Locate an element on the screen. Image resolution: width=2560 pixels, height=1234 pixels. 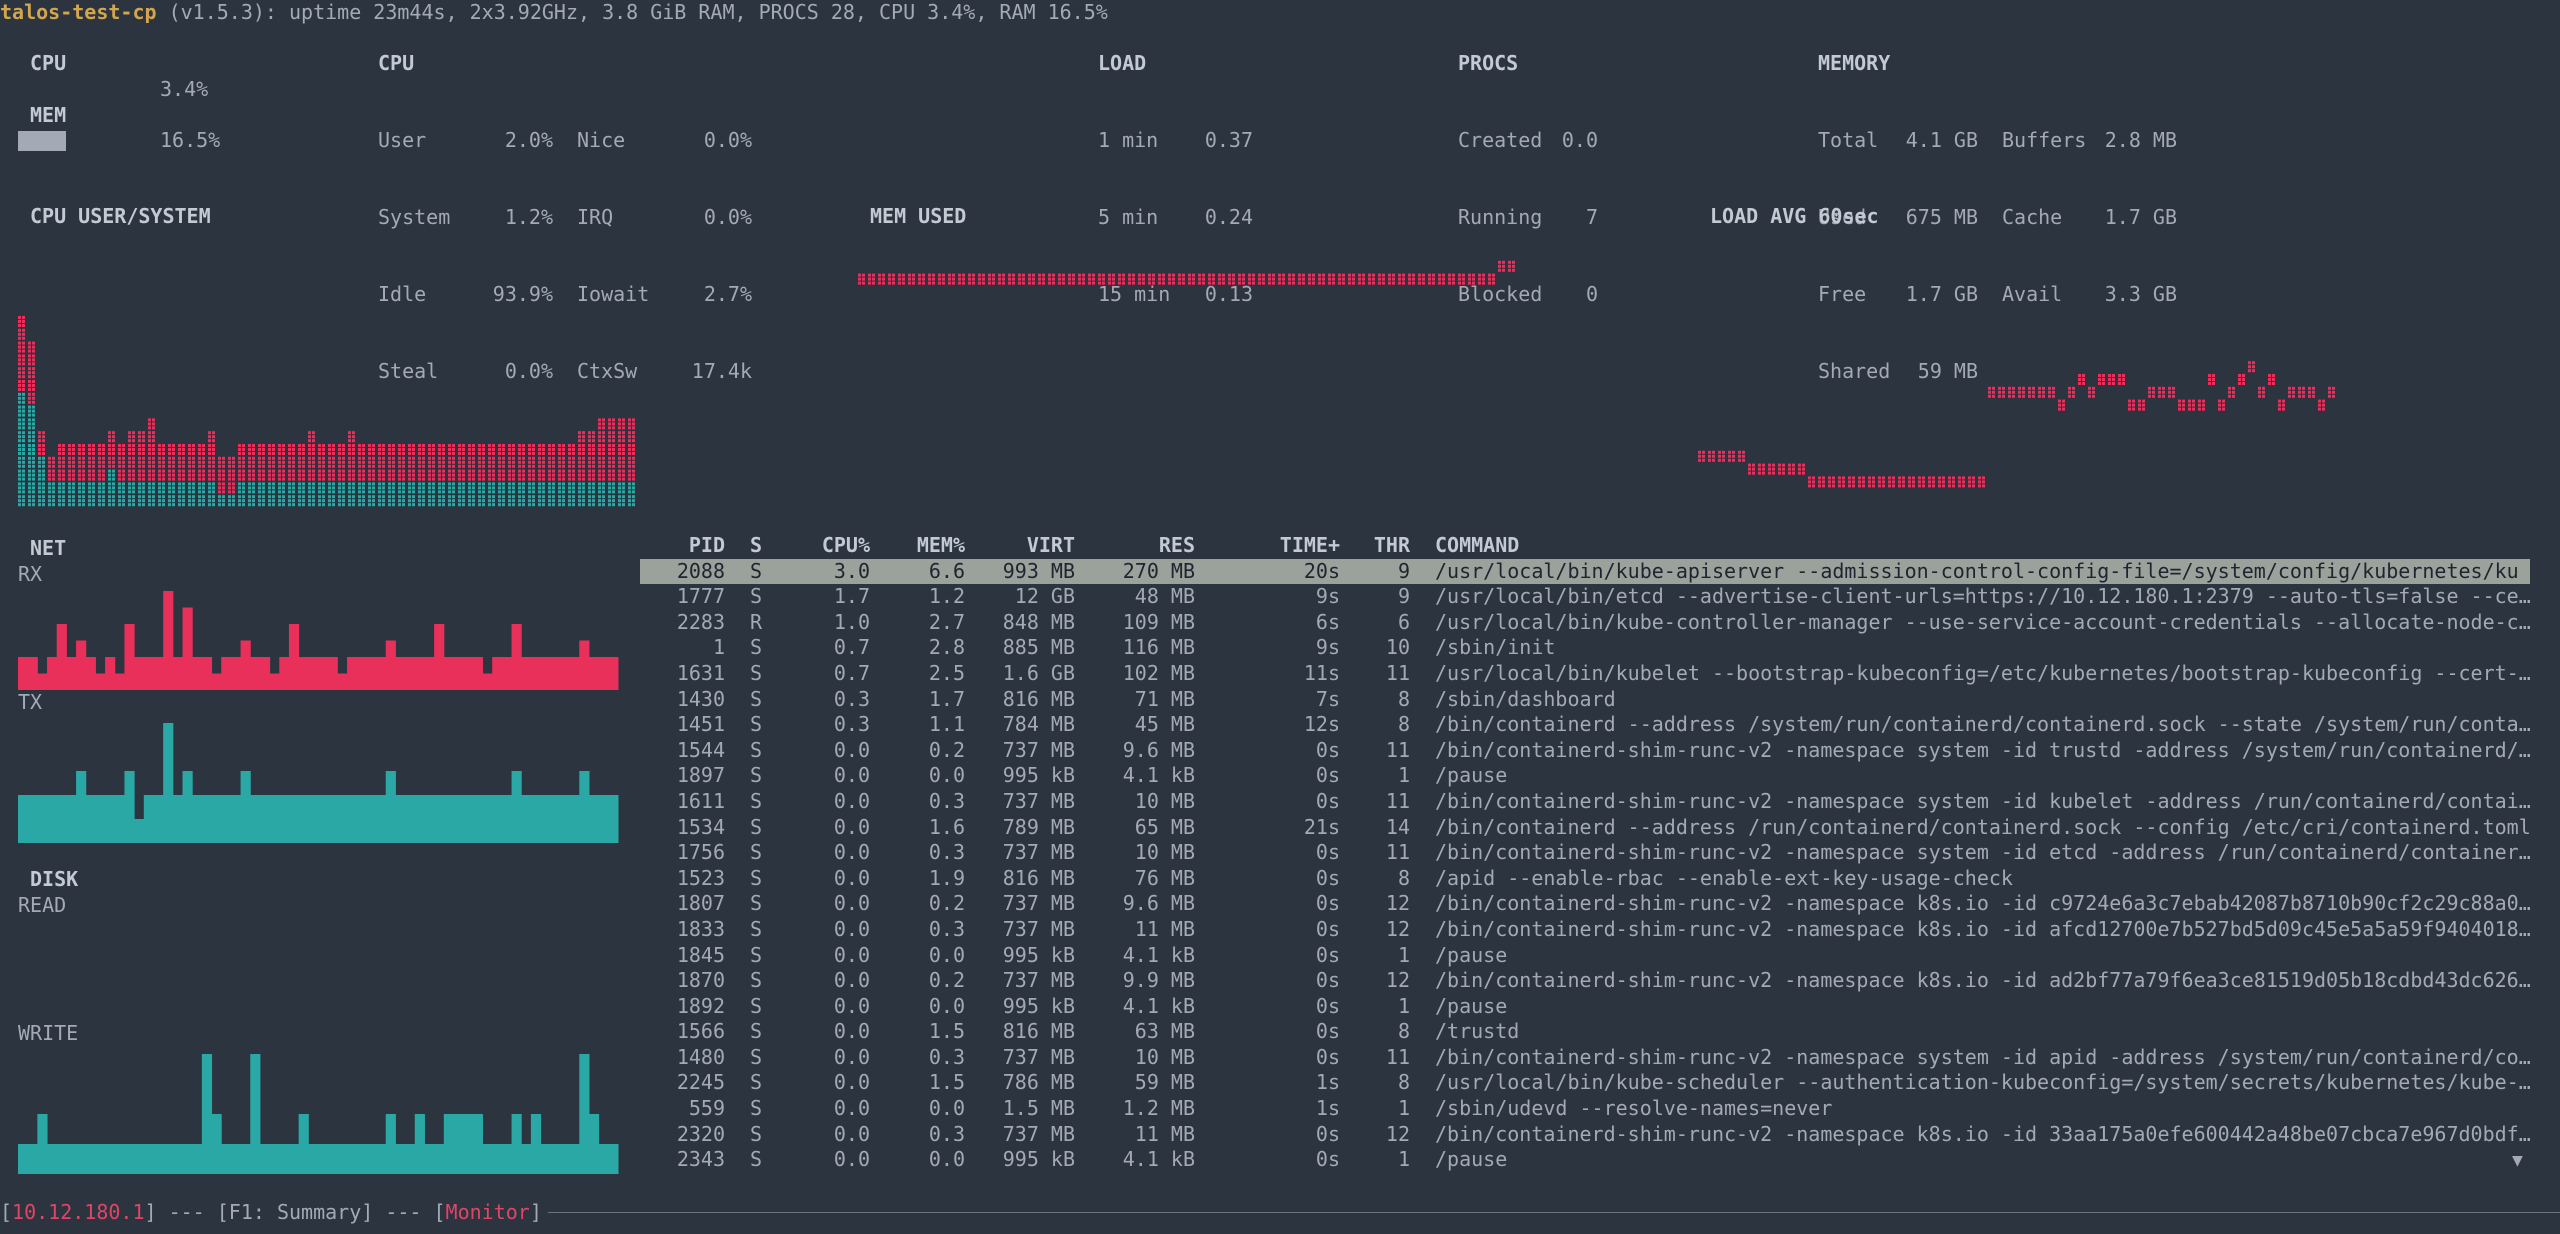
col-res: RES is located at coordinates (1137, 546).